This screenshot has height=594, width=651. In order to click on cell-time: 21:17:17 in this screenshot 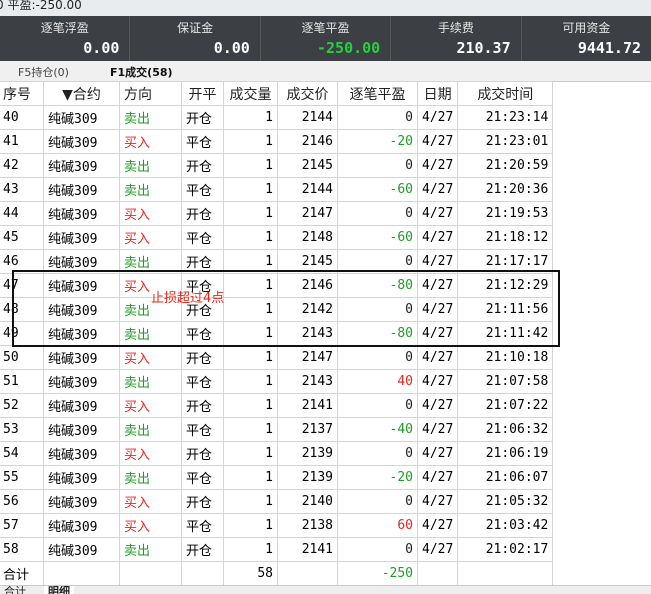, I will do `click(505, 261)`.